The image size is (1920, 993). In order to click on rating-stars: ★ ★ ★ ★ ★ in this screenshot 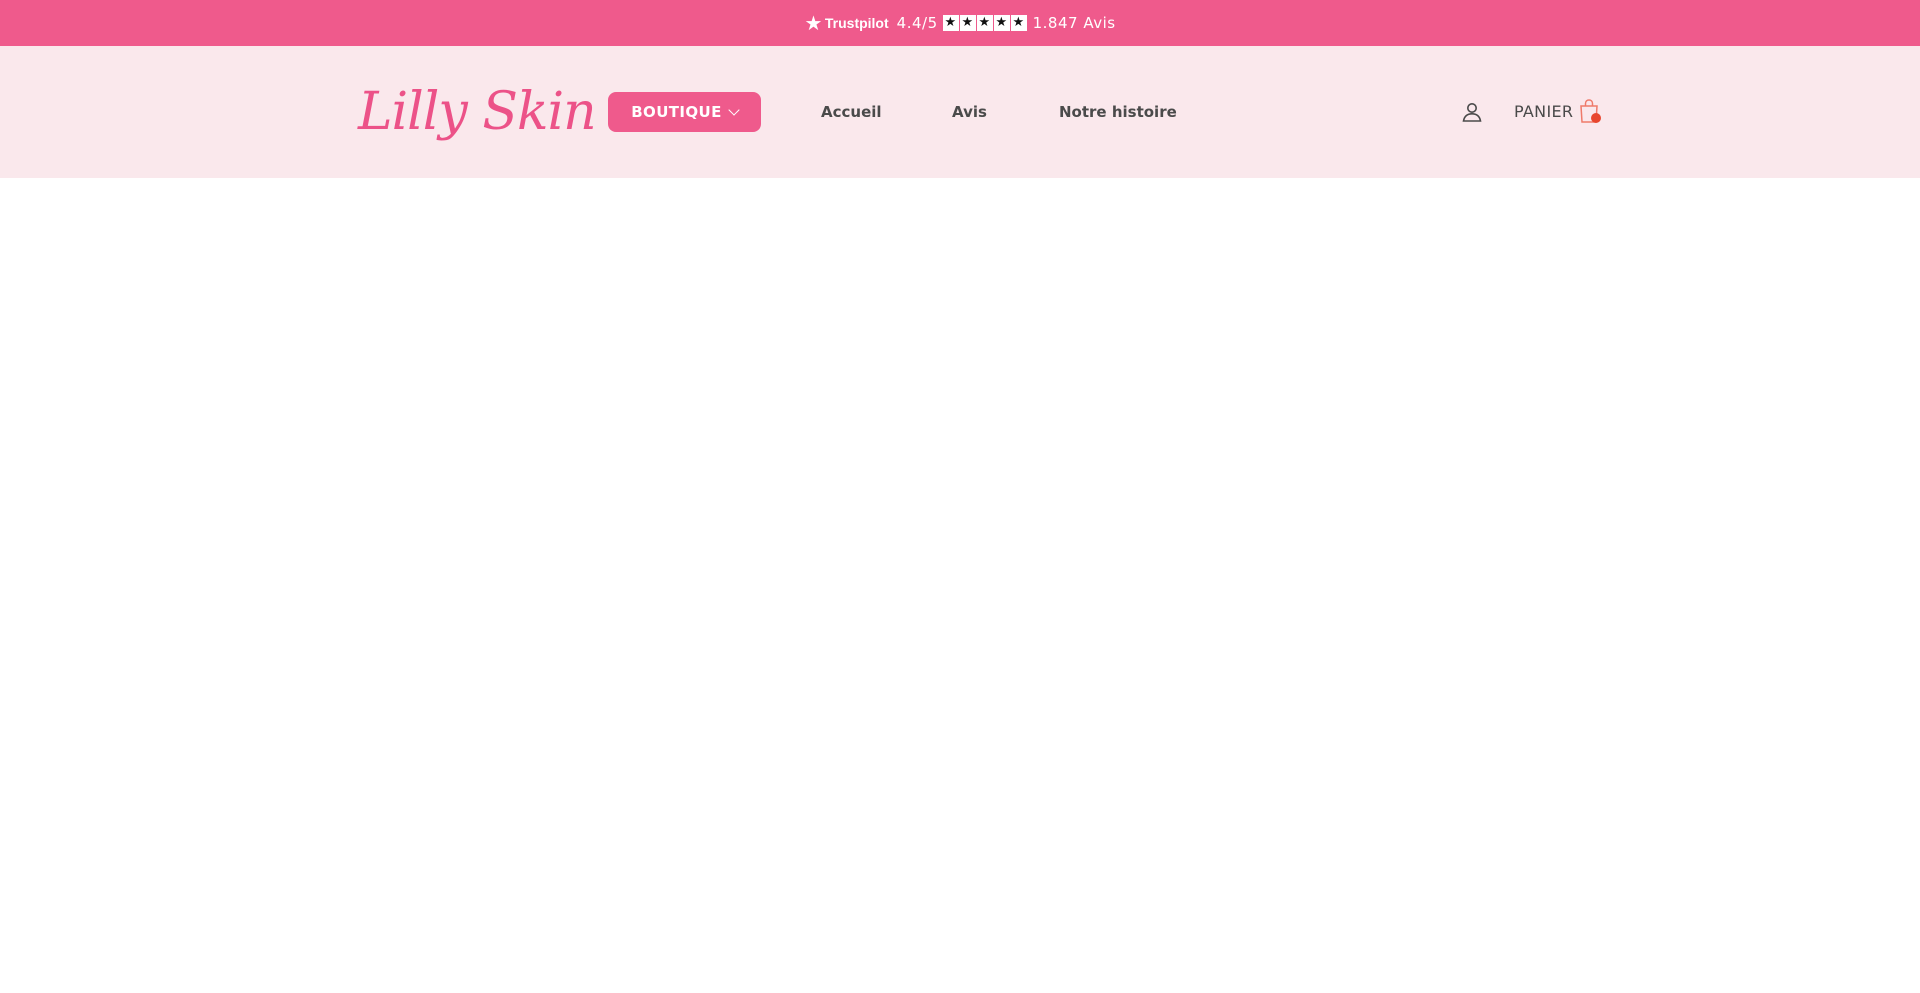, I will do `click(984, 23)`.